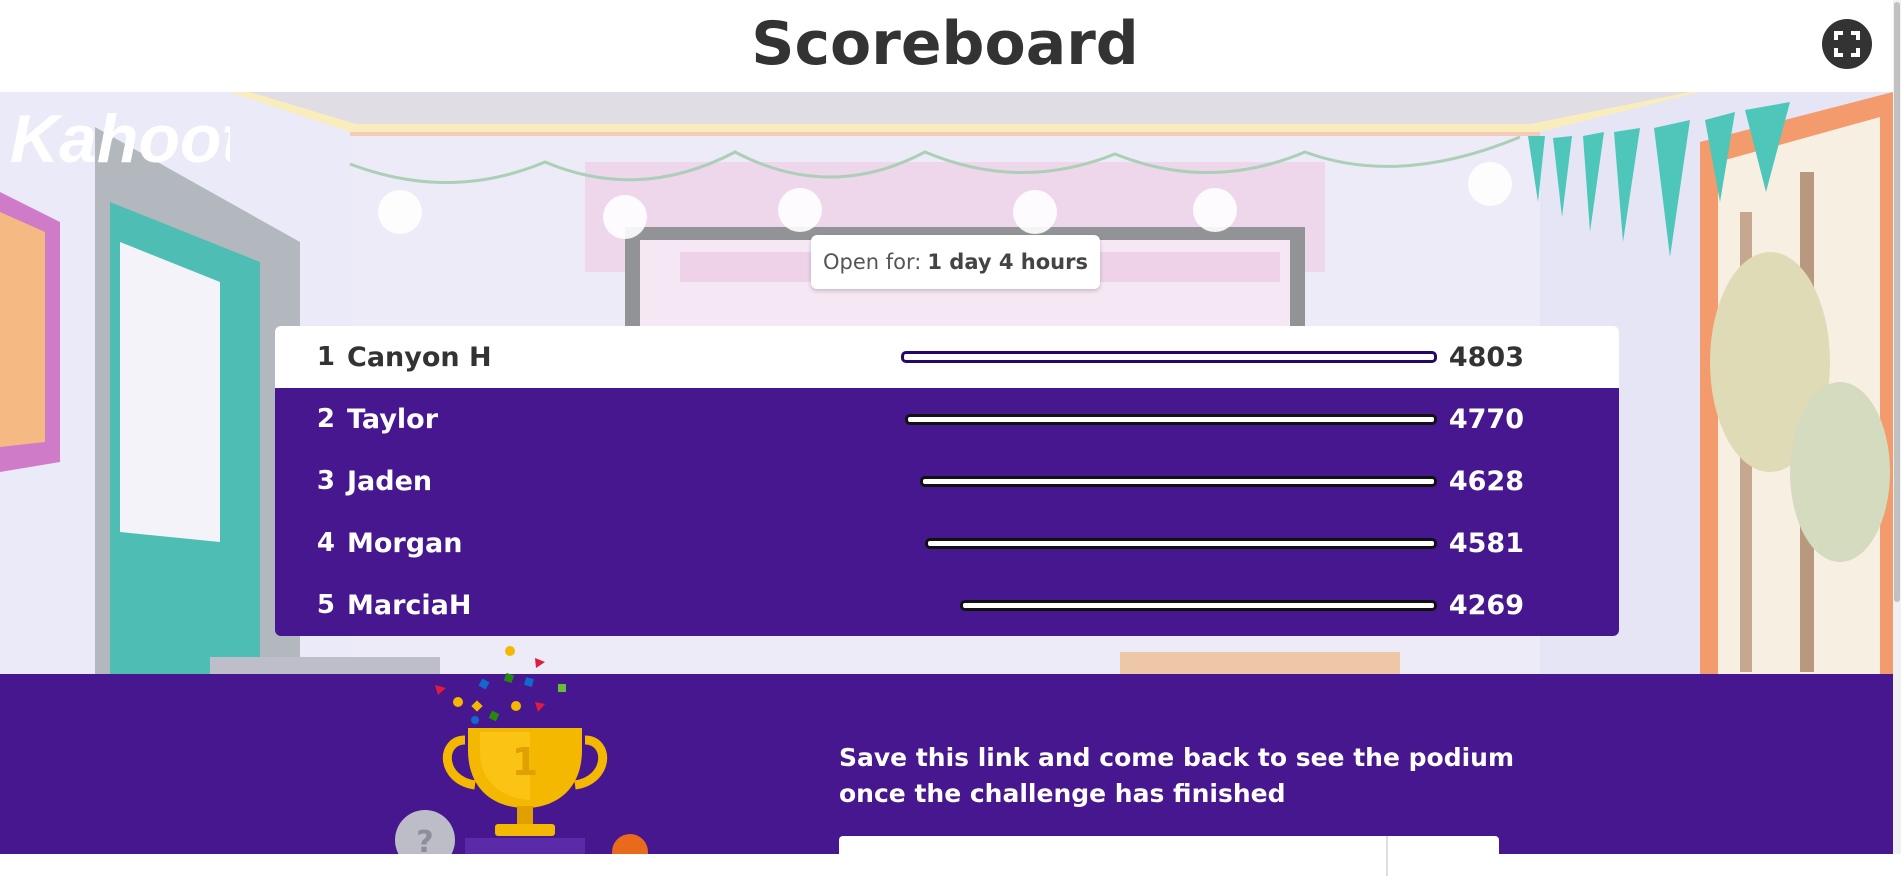  Describe the element at coordinates (872, 262) in the screenshot. I see `open-for-label: Open for:` at that location.